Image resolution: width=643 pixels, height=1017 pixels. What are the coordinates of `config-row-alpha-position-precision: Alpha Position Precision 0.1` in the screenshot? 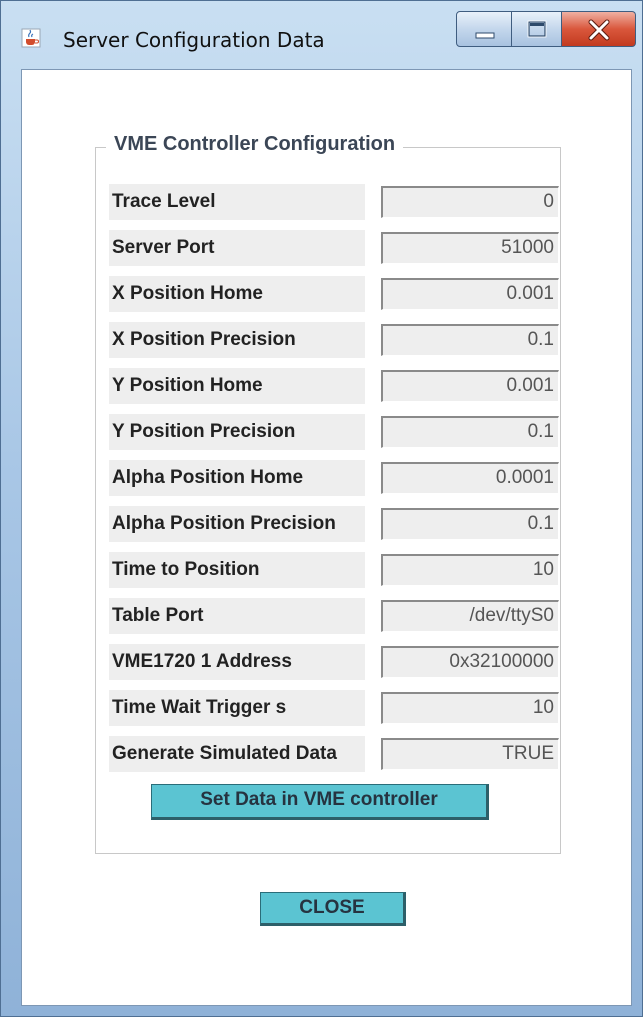 It's located at (334, 524).